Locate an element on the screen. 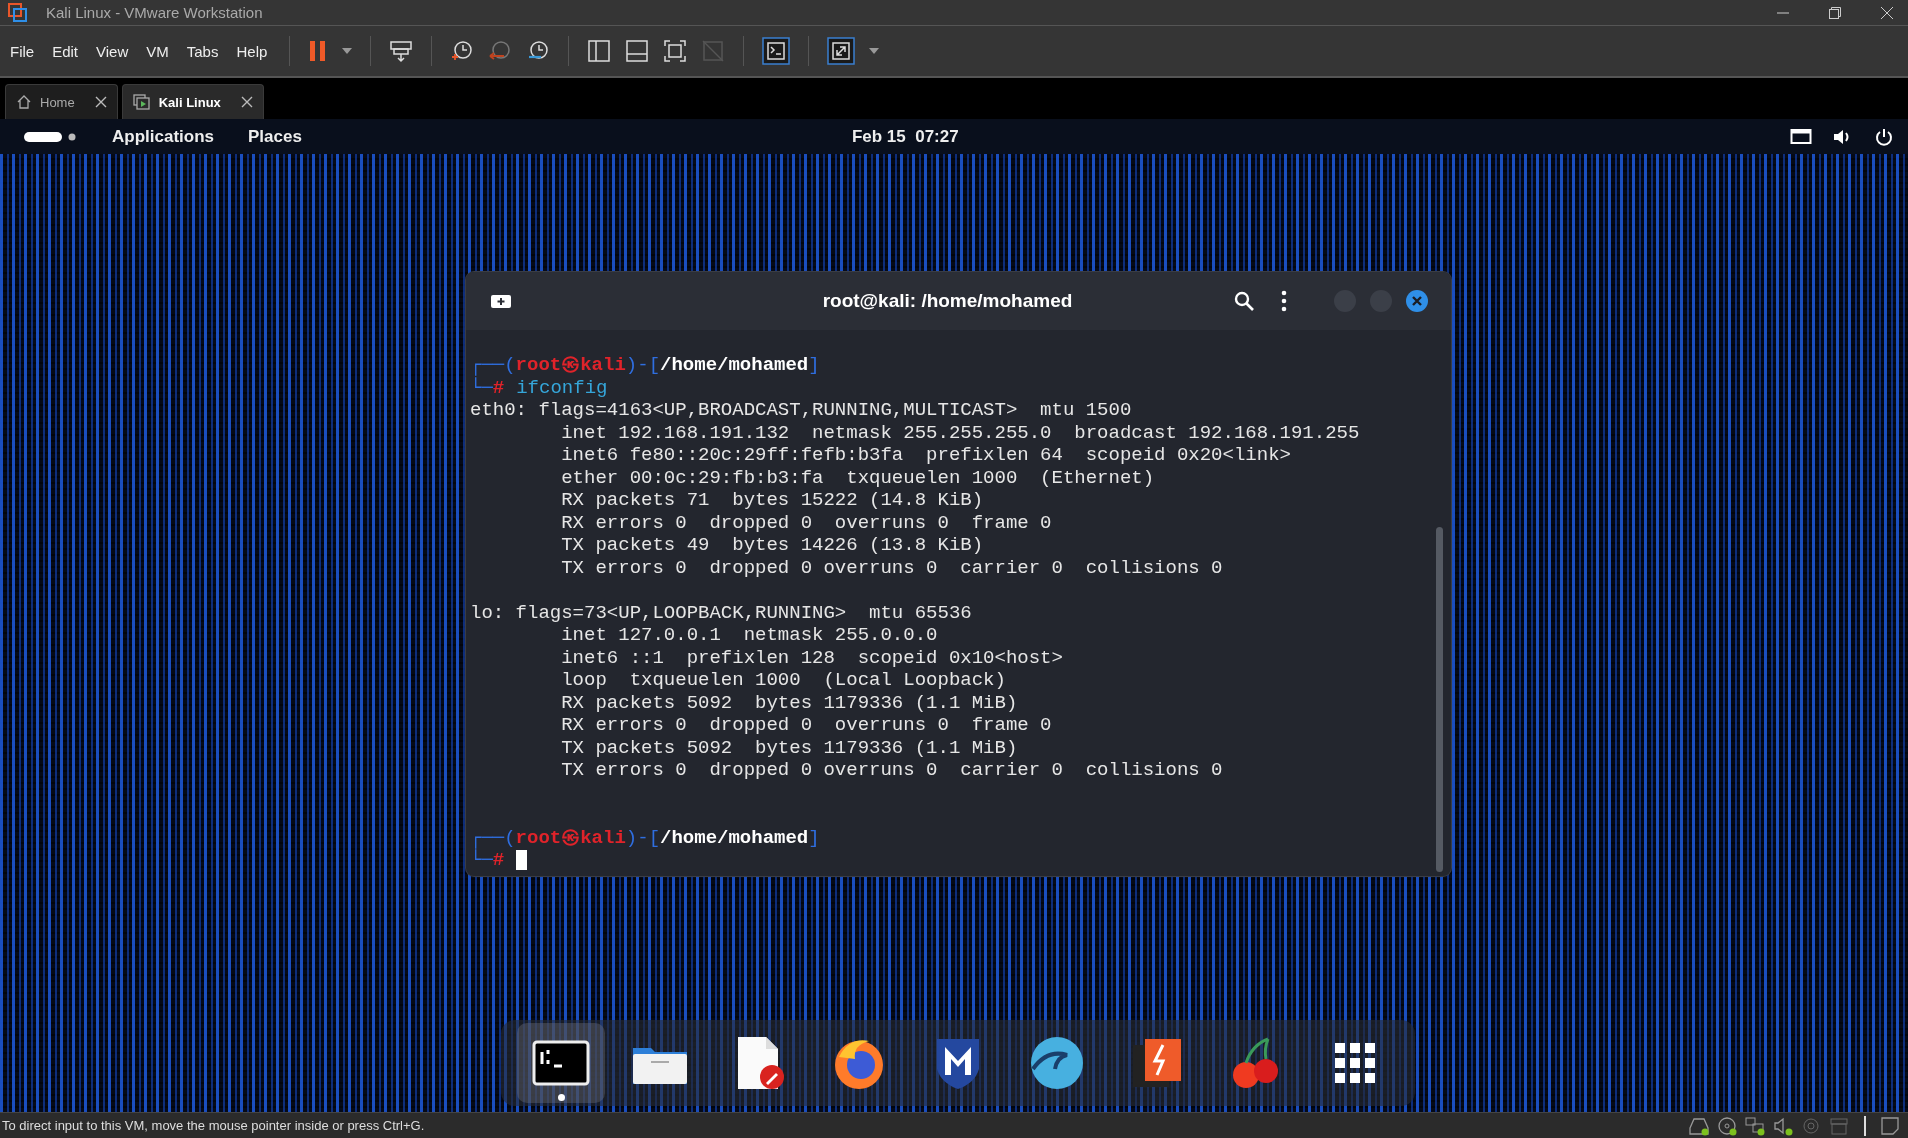 The image size is (1908, 1138). home-icon is located at coordinates (24, 102).